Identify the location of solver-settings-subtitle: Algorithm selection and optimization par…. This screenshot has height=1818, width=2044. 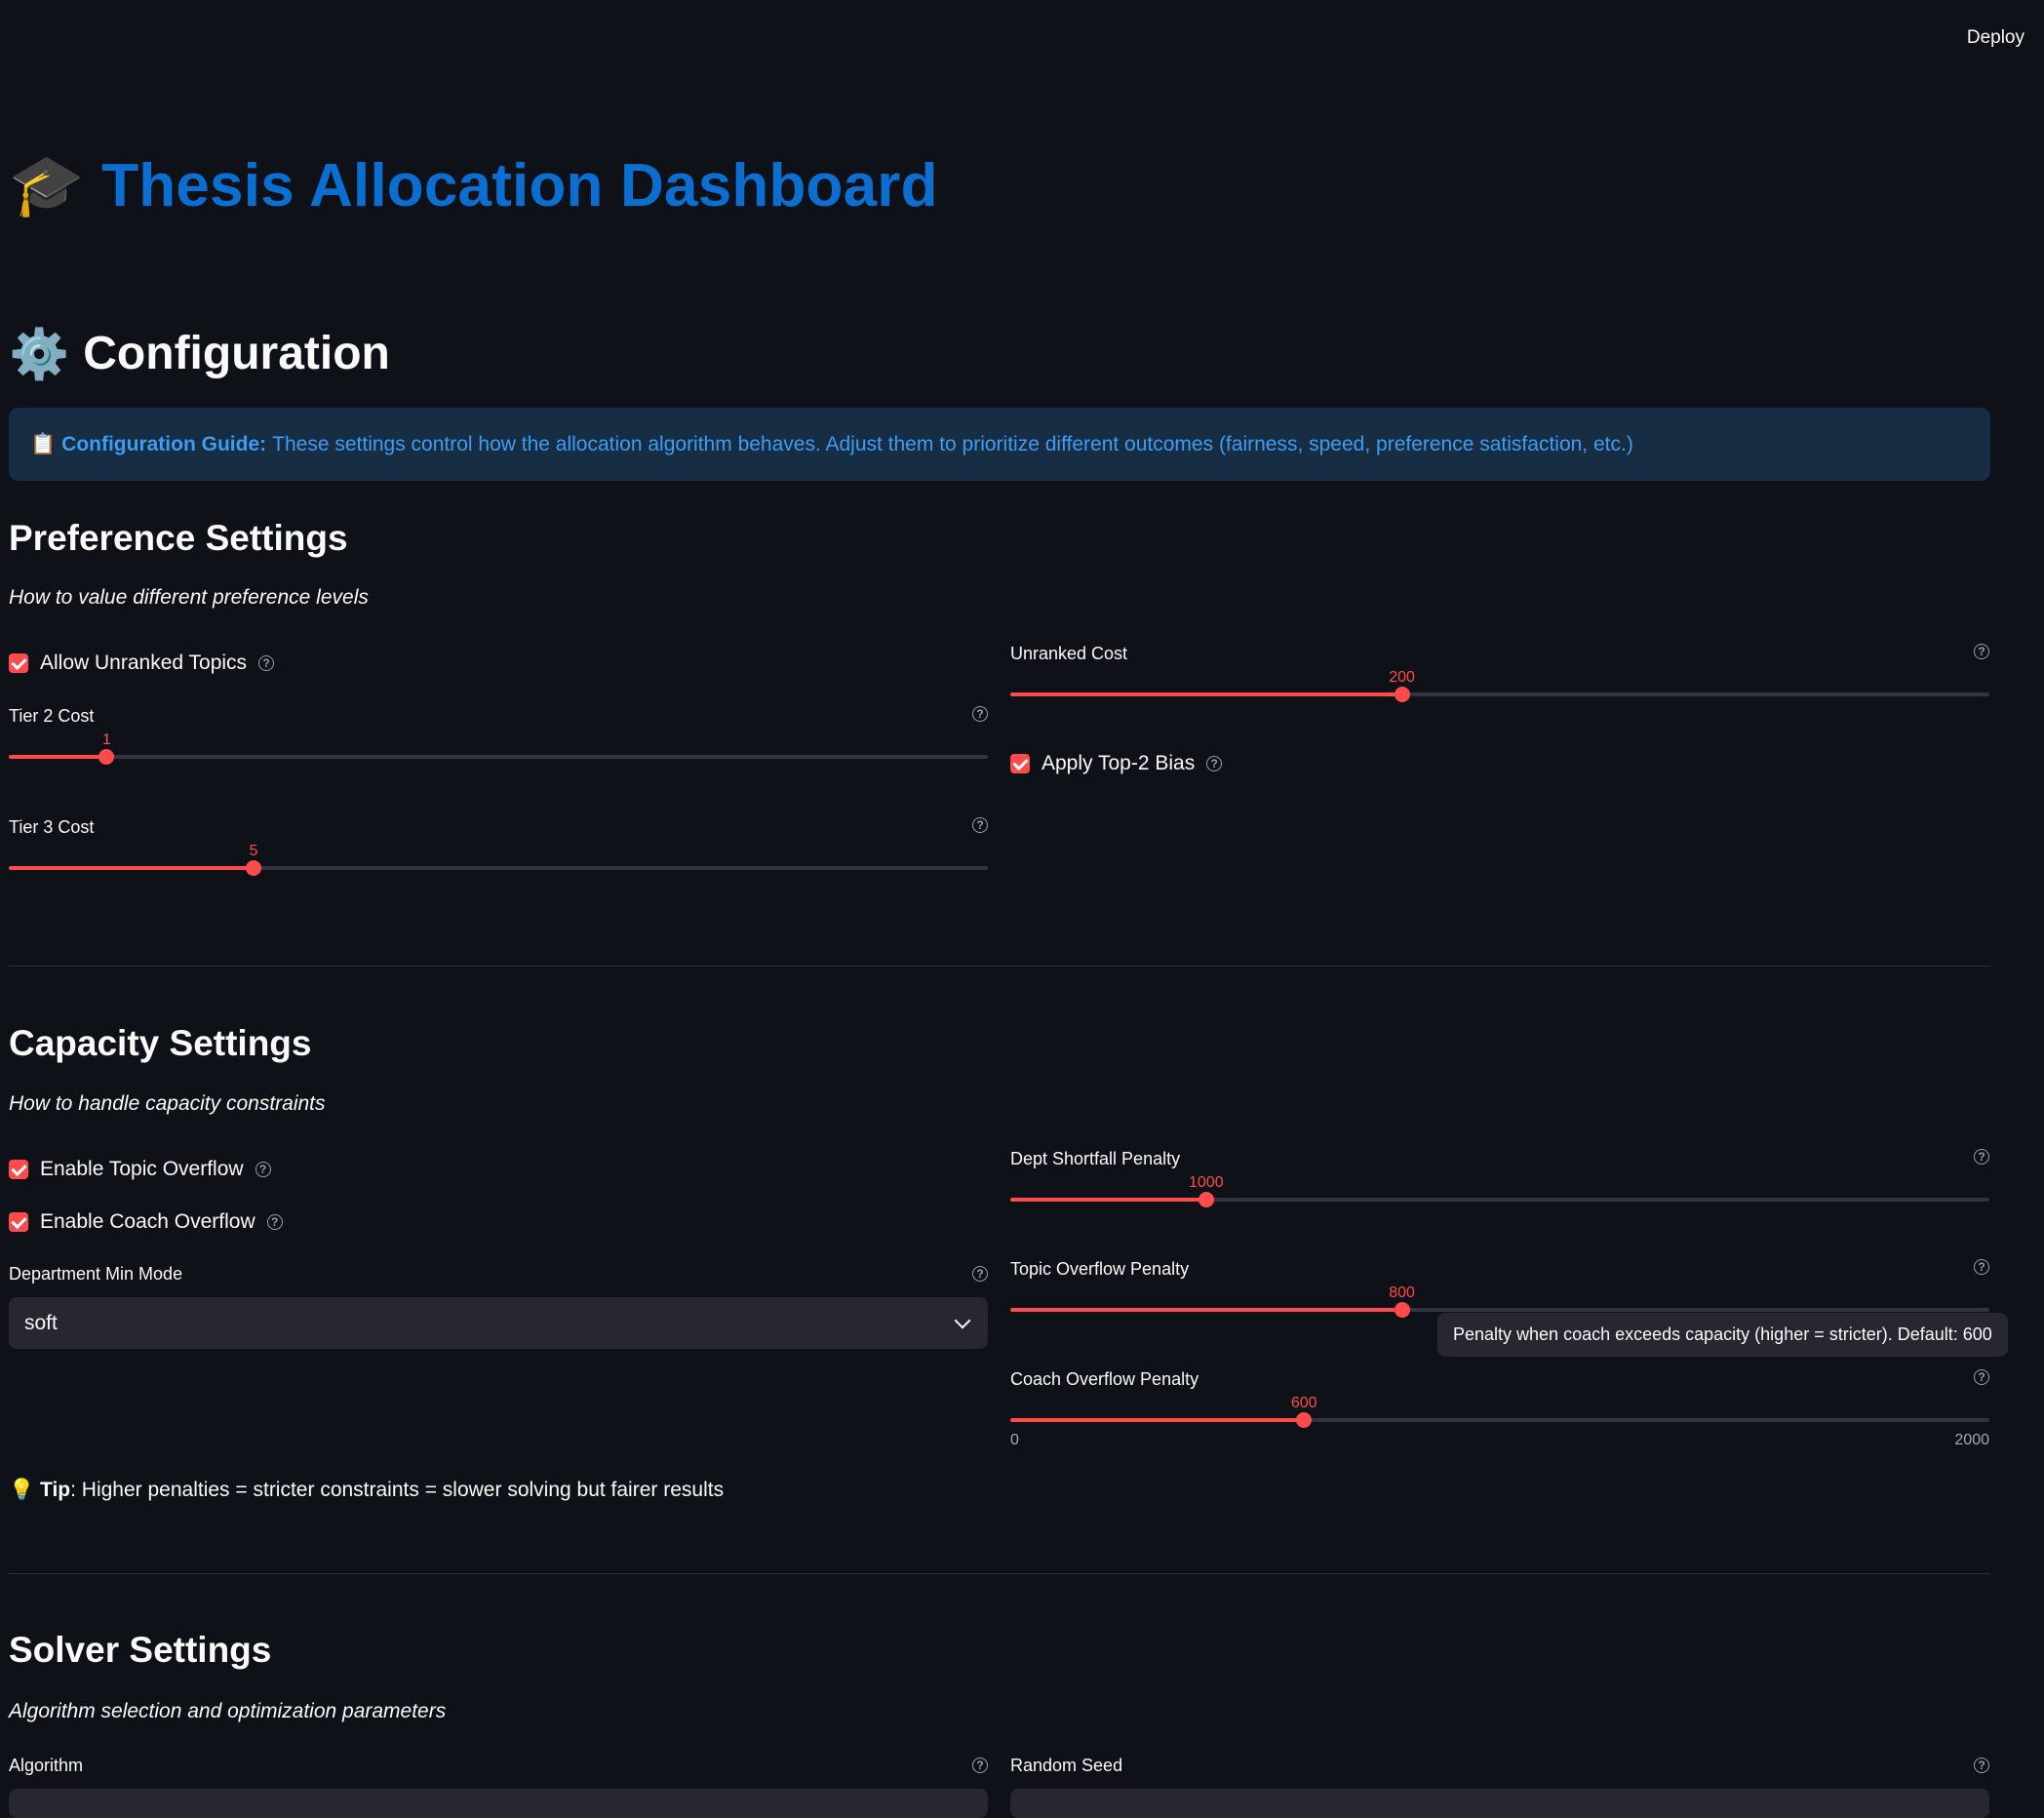
(228, 1711).